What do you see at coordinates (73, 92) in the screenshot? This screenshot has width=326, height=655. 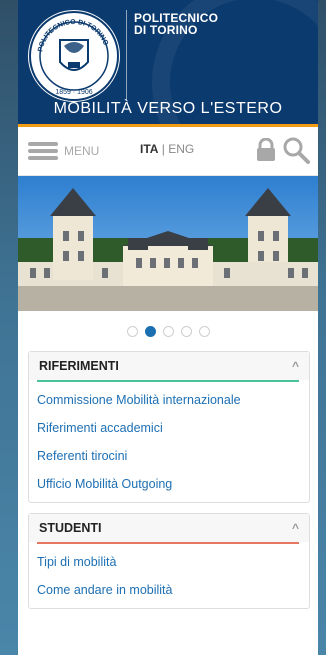 I see `seal-years: 1859 · 1906` at bounding box center [73, 92].